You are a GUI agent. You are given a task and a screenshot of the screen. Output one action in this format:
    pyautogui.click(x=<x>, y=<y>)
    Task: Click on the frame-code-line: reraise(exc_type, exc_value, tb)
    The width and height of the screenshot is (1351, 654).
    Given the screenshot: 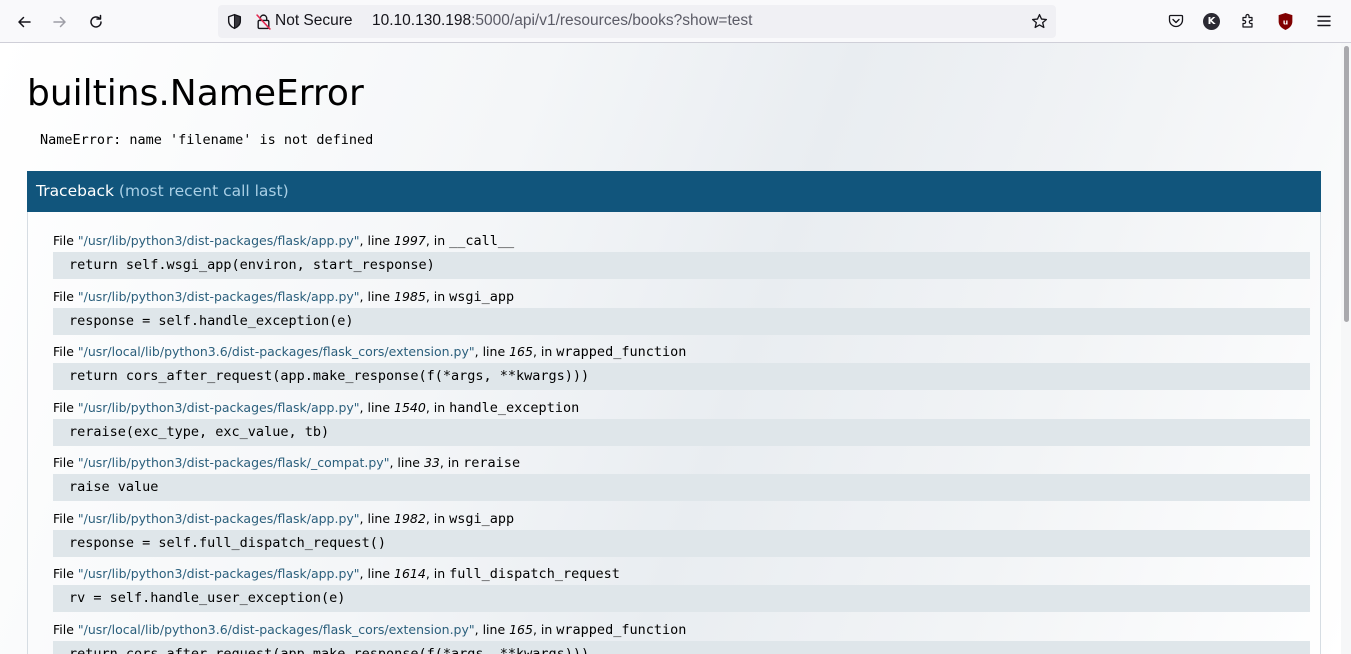 What is the action you would take?
    pyautogui.click(x=681, y=432)
    